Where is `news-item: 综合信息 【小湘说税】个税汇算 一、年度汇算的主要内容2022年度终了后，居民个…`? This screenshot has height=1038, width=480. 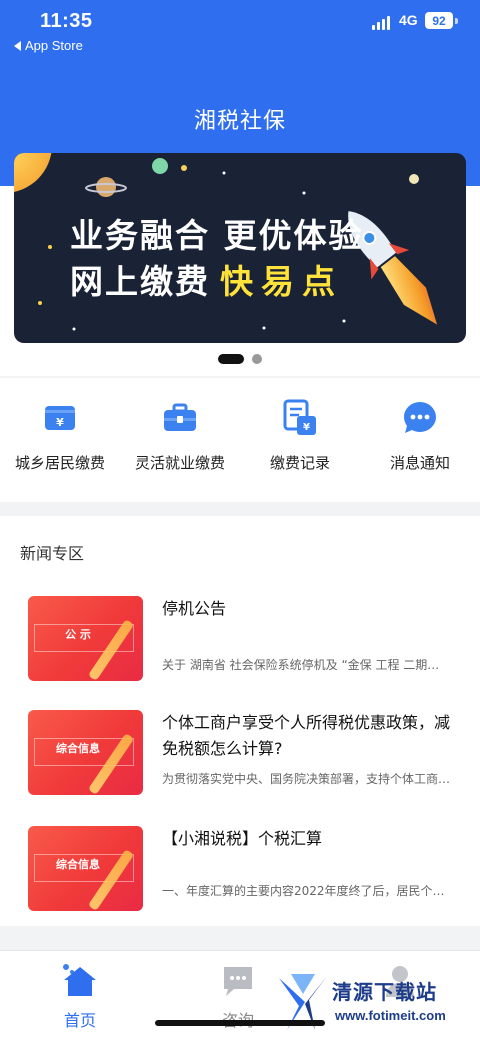
news-item: 综合信息 【小湘说税】个税汇算 一、年度汇算的主要内容2022年度终了后，居民个… is located at coordinates (240, 881).